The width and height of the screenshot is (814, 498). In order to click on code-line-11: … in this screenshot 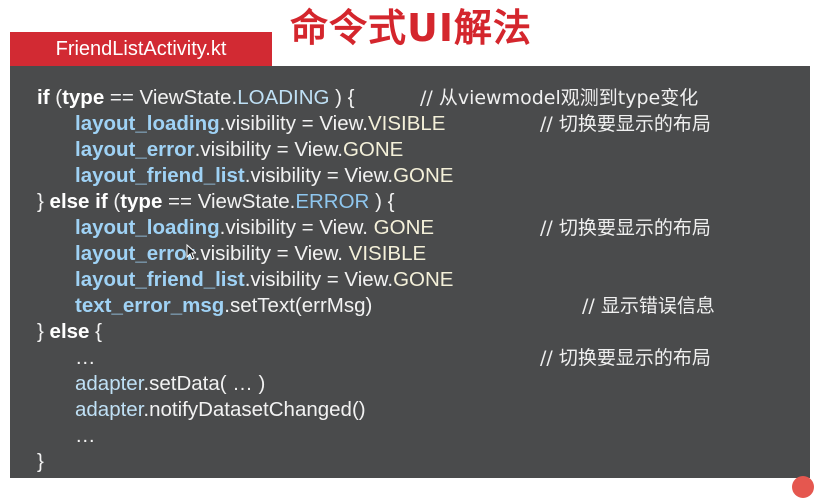, I will do `click(85, 358)`.